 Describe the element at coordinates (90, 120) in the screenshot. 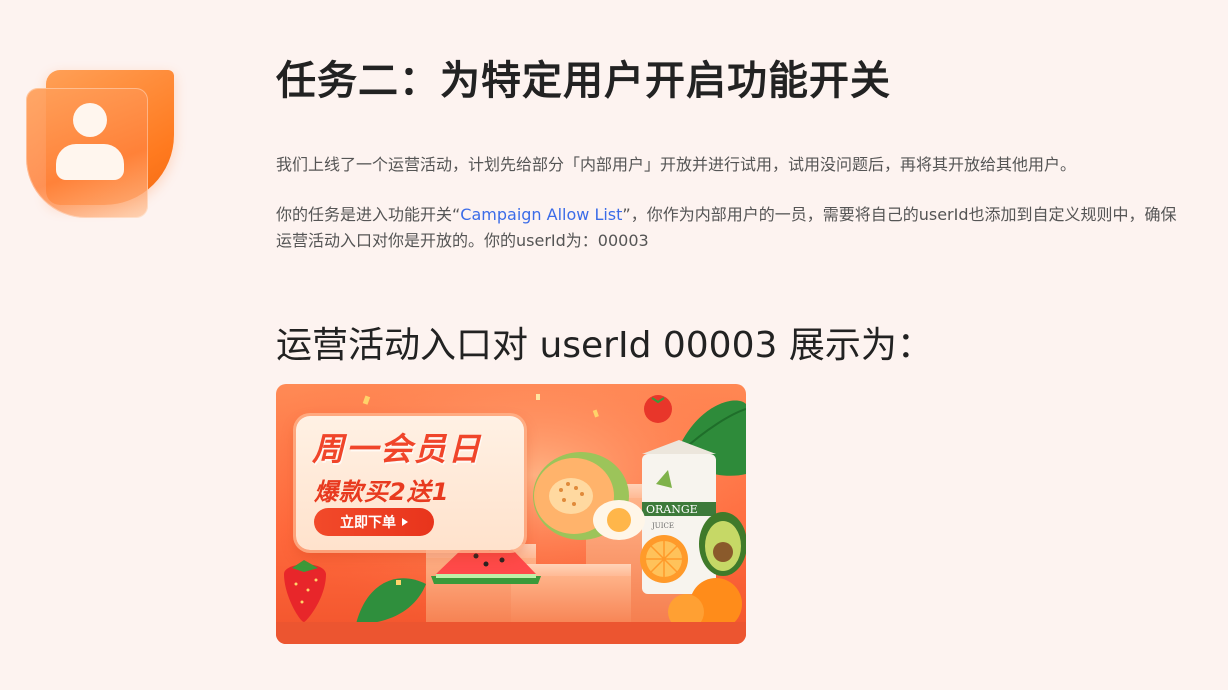

I see `user-head-shape` at that location.